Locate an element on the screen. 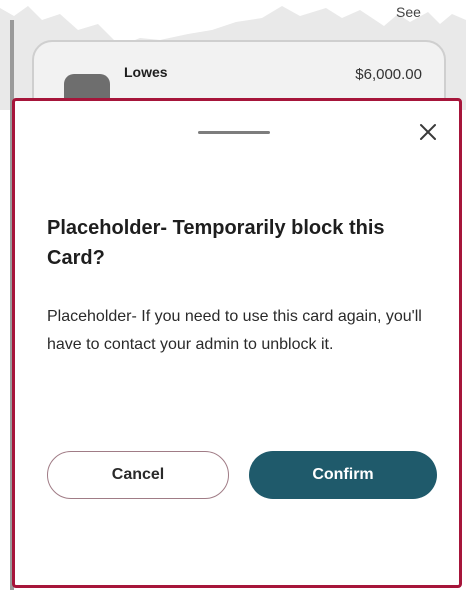 The width and height of the screenshot is (466, 594). confirm-button: Confirm is located at coordinates (343, 475).